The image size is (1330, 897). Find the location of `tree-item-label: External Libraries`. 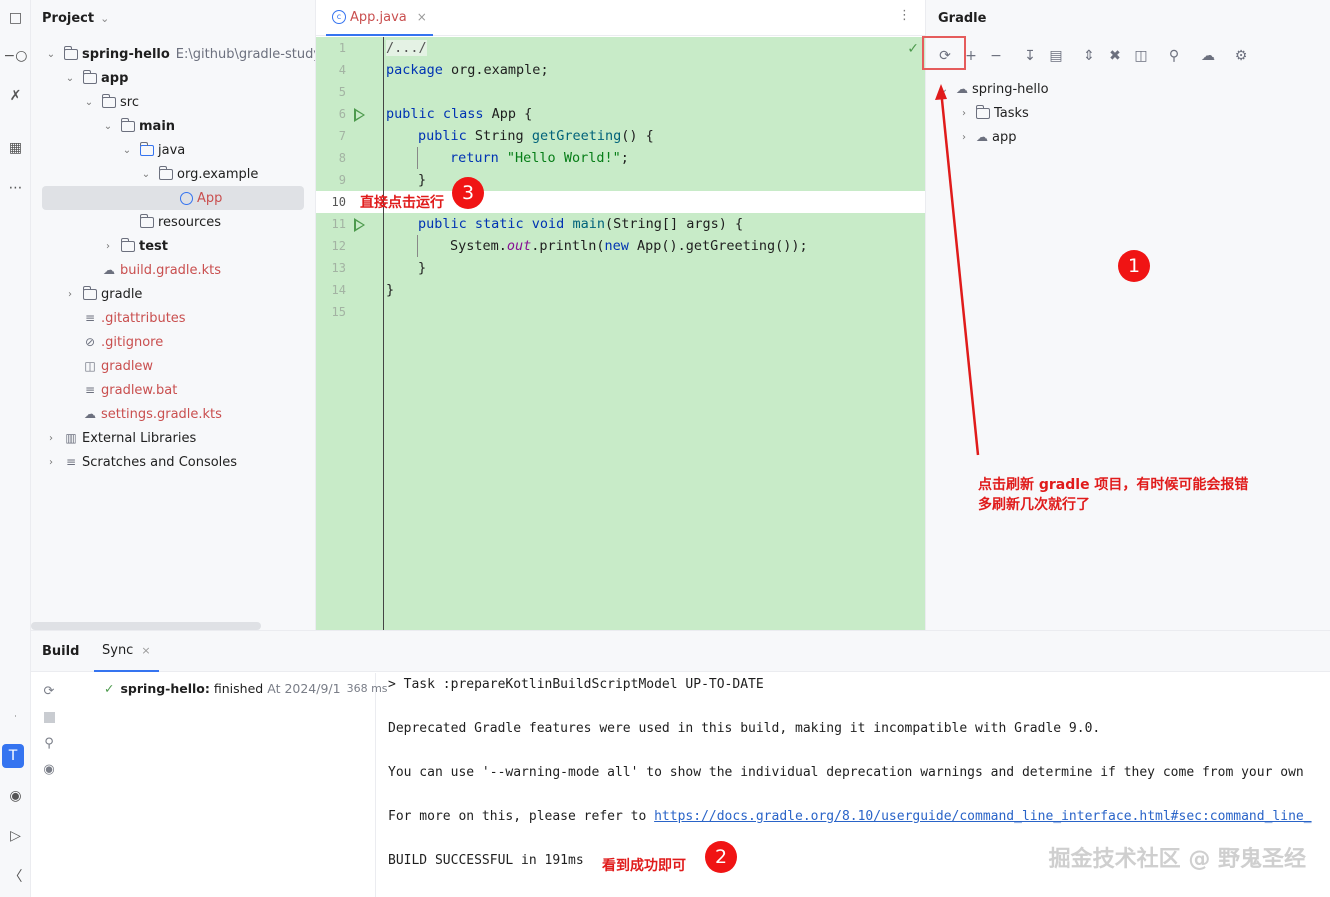

tree-item-label: External Libraries is located at coordinates (139, 438).